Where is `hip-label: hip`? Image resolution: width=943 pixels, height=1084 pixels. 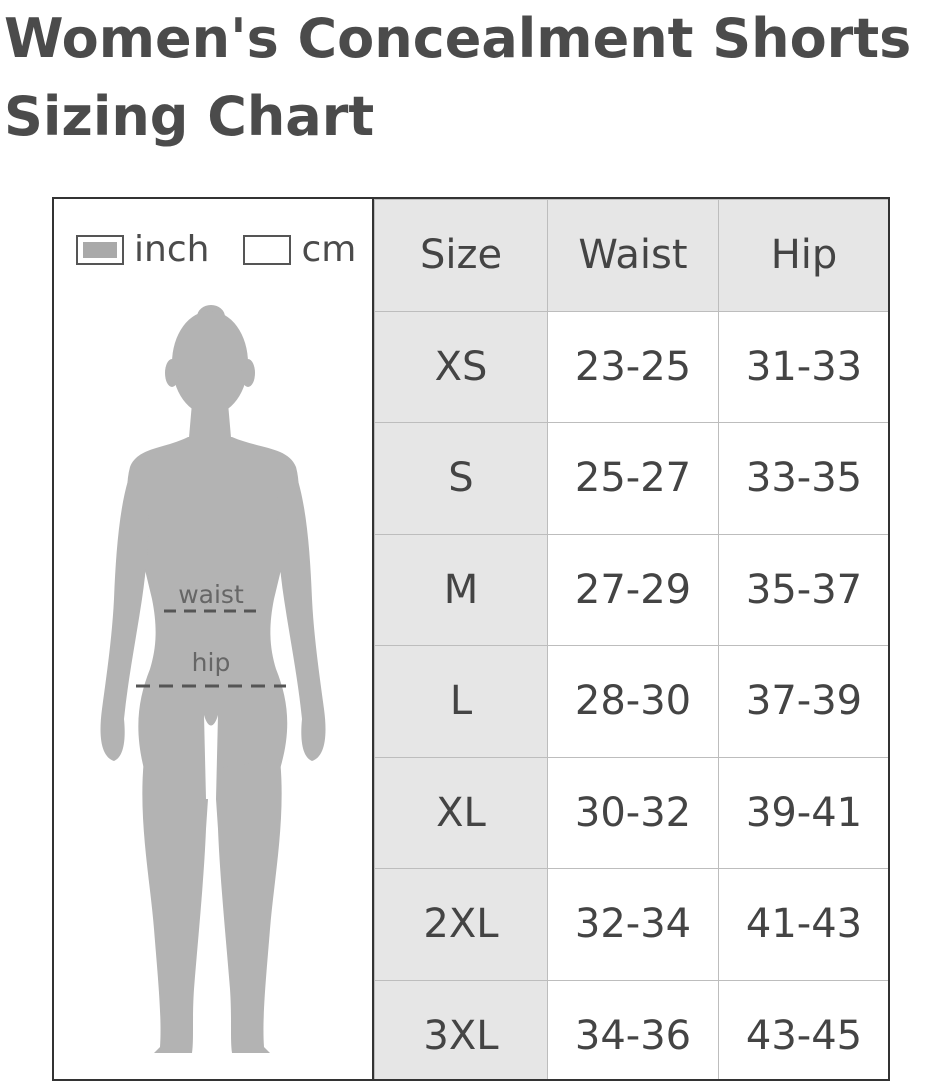
hip-label: hip is located at coordinates (211, 662).